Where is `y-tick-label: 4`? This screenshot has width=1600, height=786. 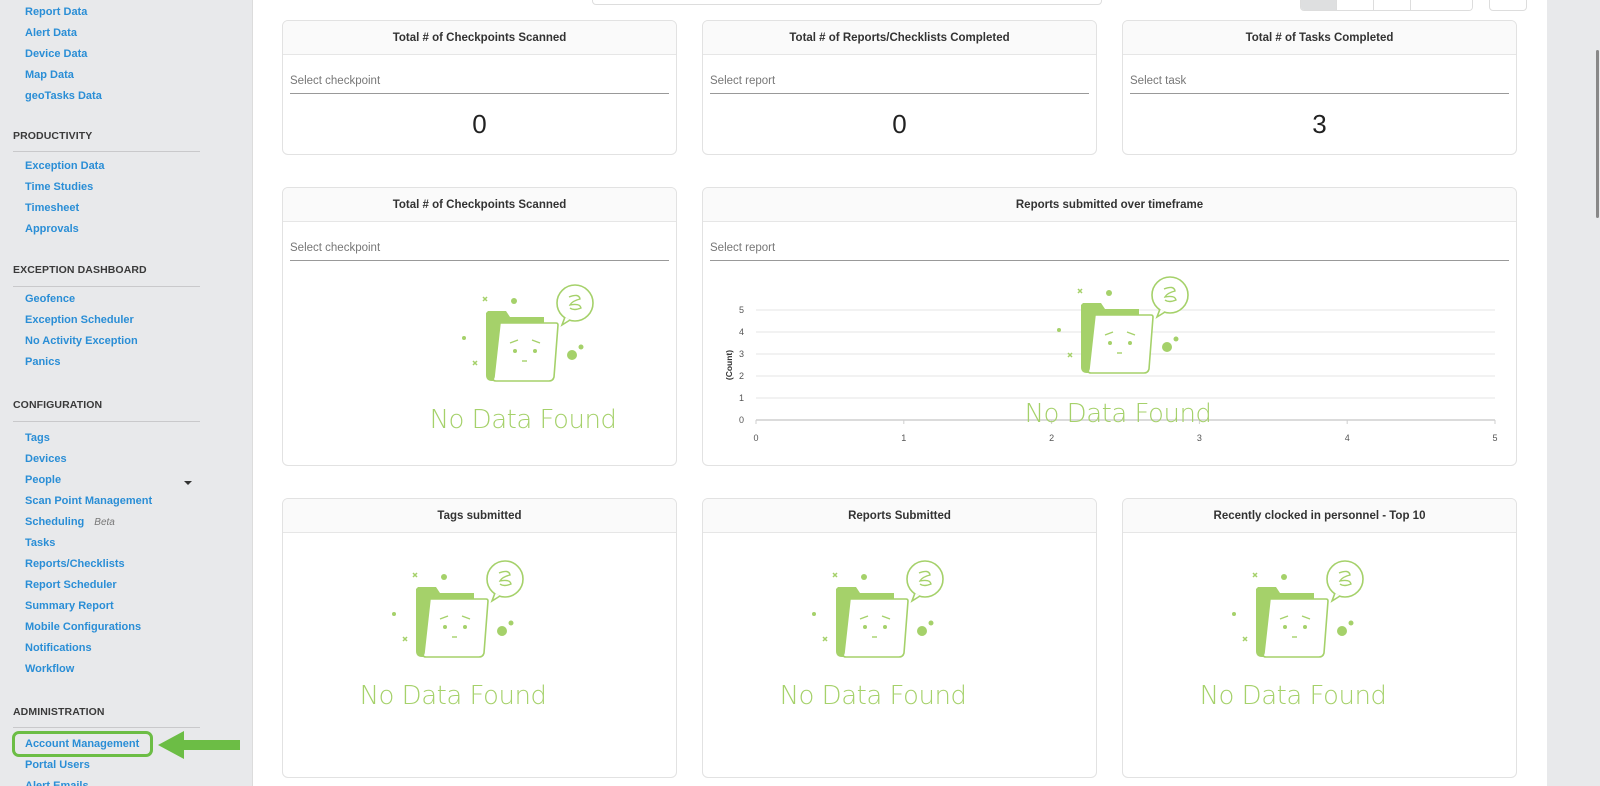 y-tick-label: 4 is located at coordinates (741, 332).